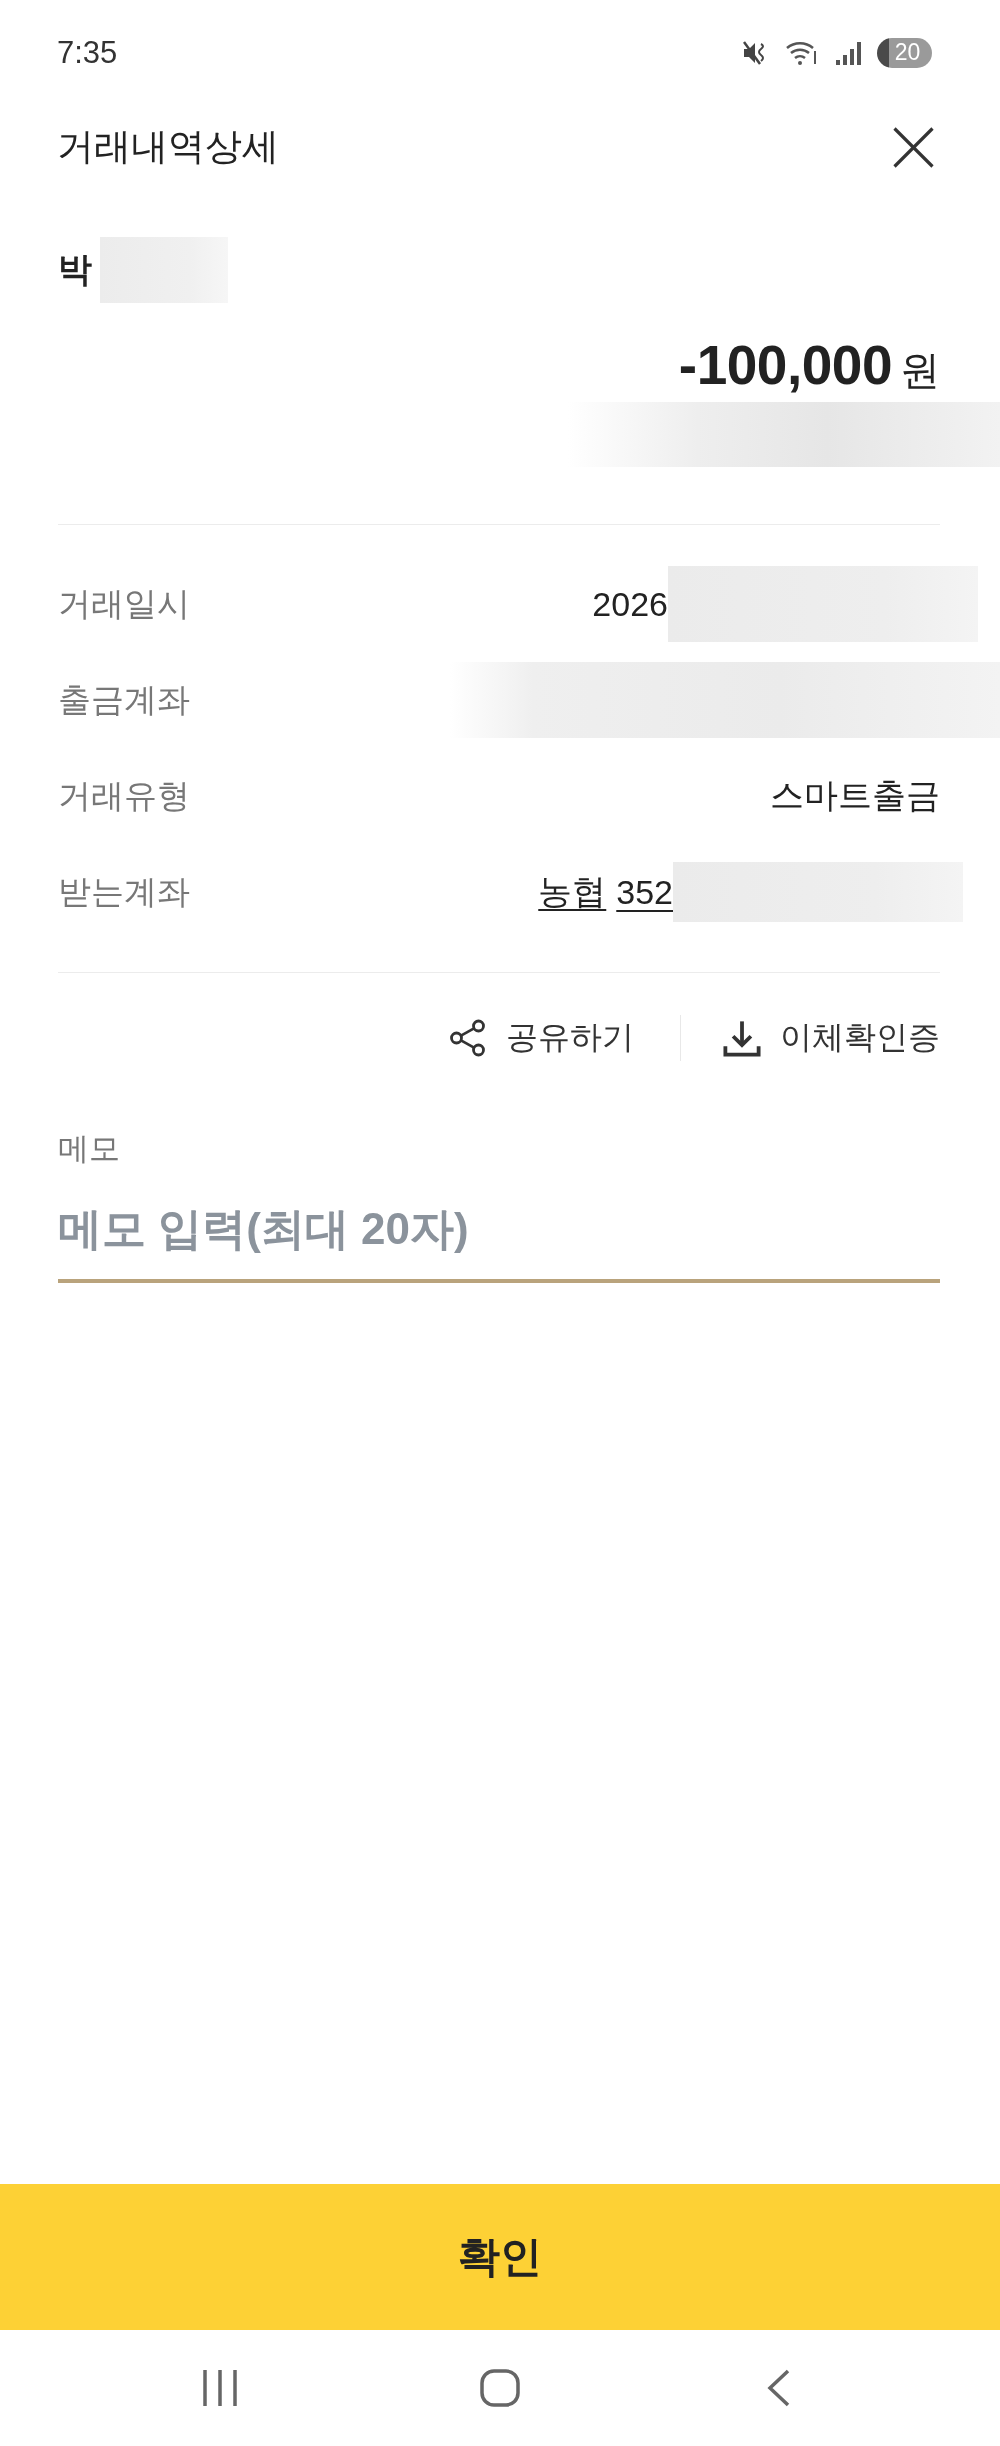  I want to click on account-link: 352, so click(644, 892).